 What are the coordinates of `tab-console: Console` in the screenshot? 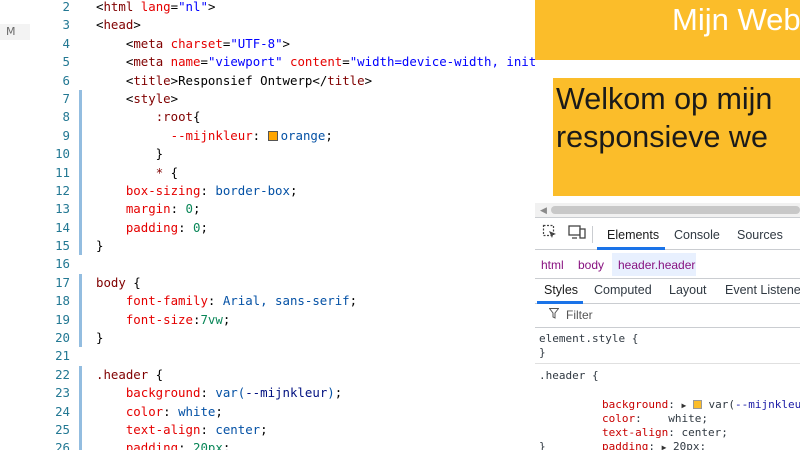 It's located at (697, 235).